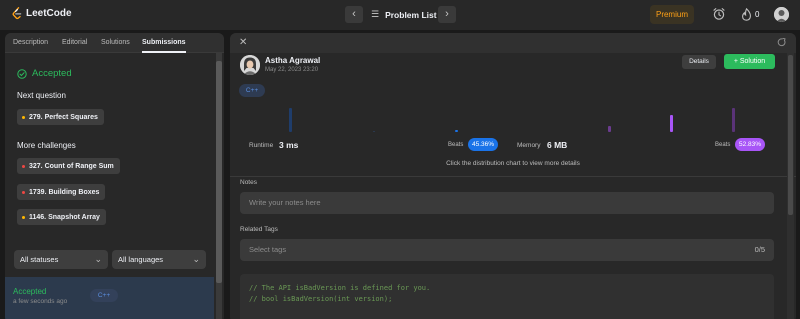 The width and height of the screenshot is (800, 319). Describe the element at coordinates (219, 172) in the screenshot. I see `left-scrollbar-thumb` at that location.